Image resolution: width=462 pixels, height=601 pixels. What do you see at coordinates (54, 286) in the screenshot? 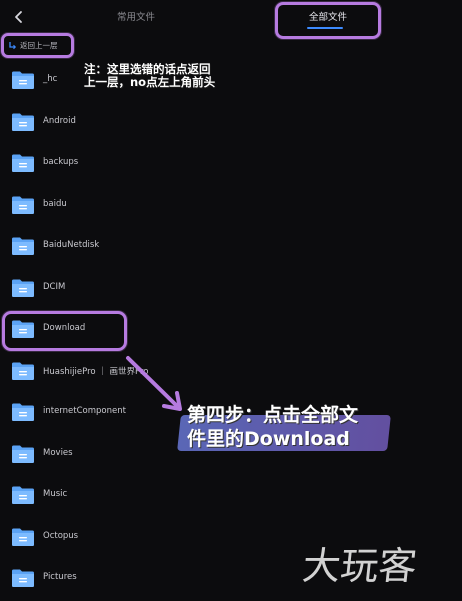
I see `folder-name: DCIM` at bounding box center [54, 286].